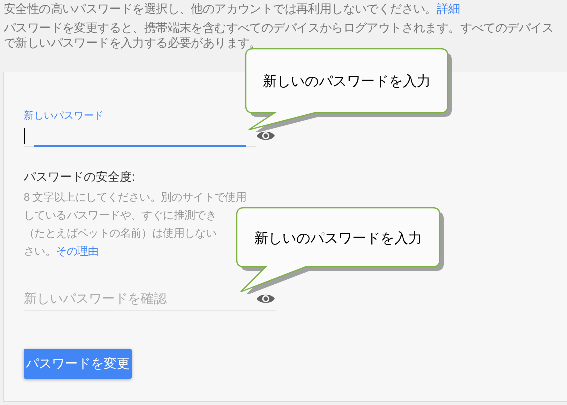 This screenshot has height=405, width=567. I want to click on password-input, so click(140, 136).